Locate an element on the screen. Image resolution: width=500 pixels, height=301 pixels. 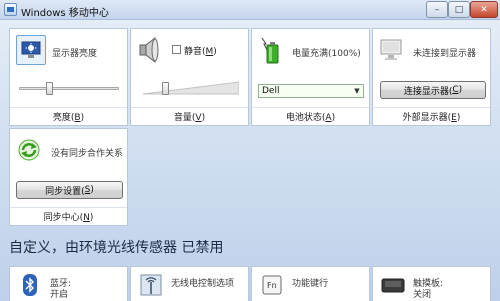
window-title: Windows 移动中心 is located at coordinates (65, 13).